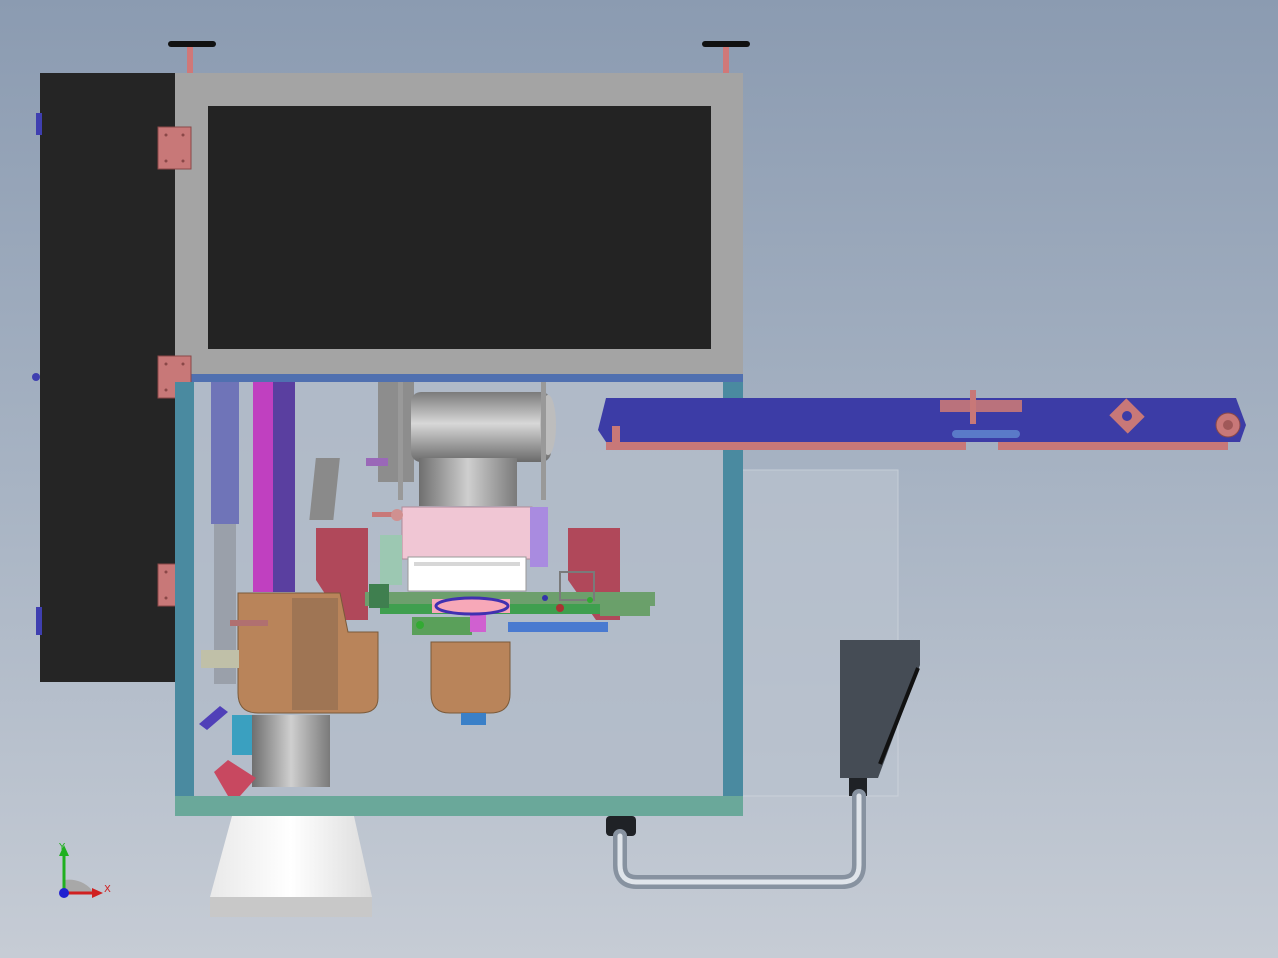 The image size is (1278, 958). I want to click on control-box, so click(880, 709).